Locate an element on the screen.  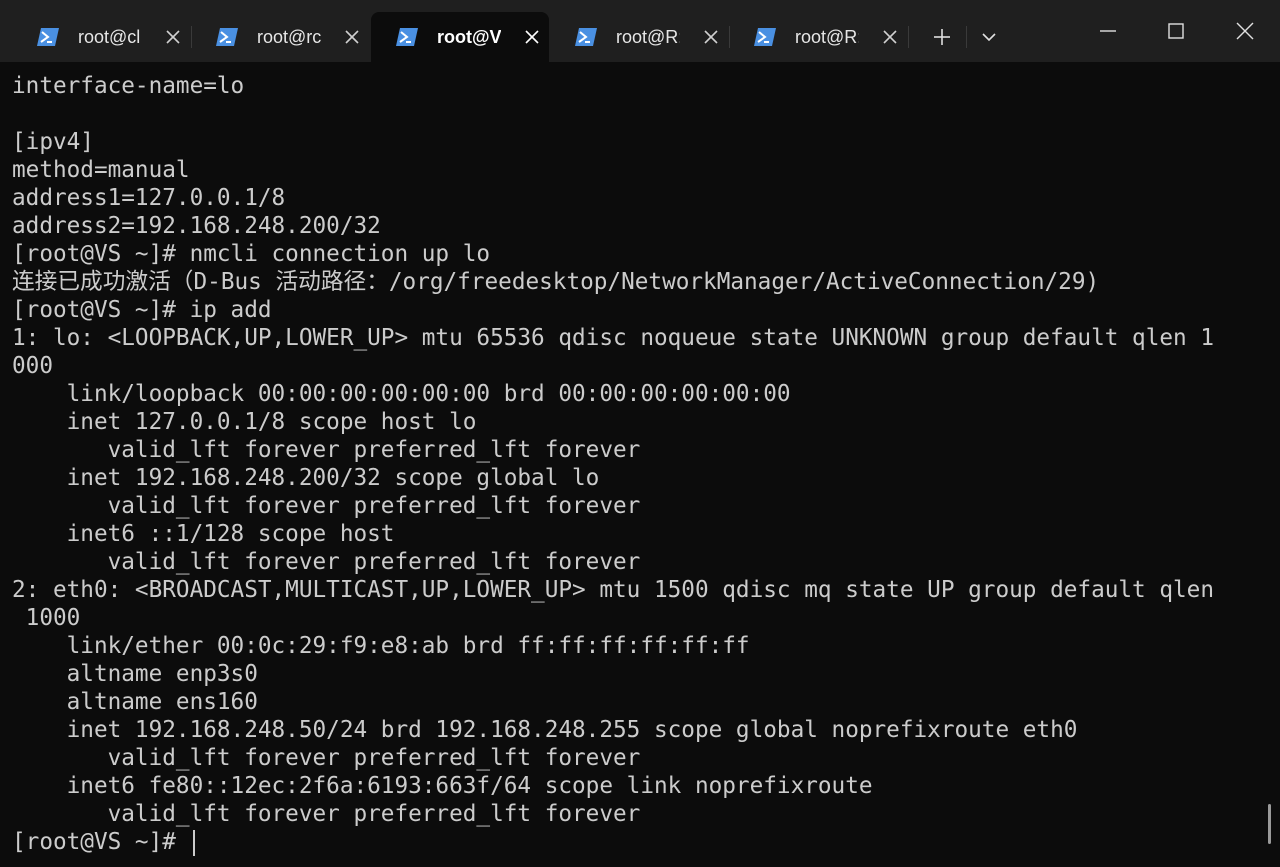
terminal-line: [root@VS ~]# ip add is located at coordinates (142, 310).